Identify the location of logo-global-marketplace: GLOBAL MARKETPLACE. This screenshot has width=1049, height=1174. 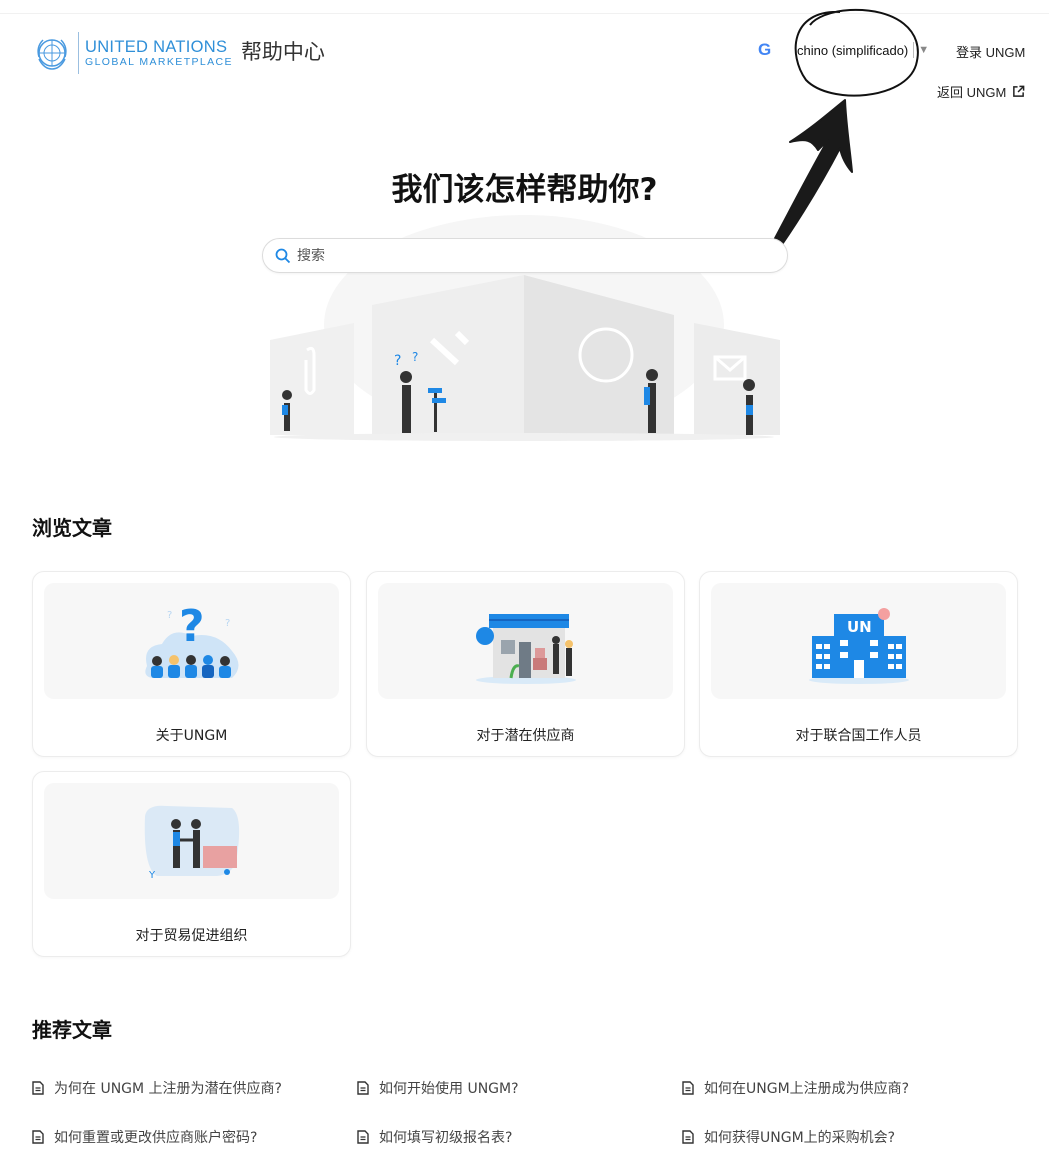
(159, 62).